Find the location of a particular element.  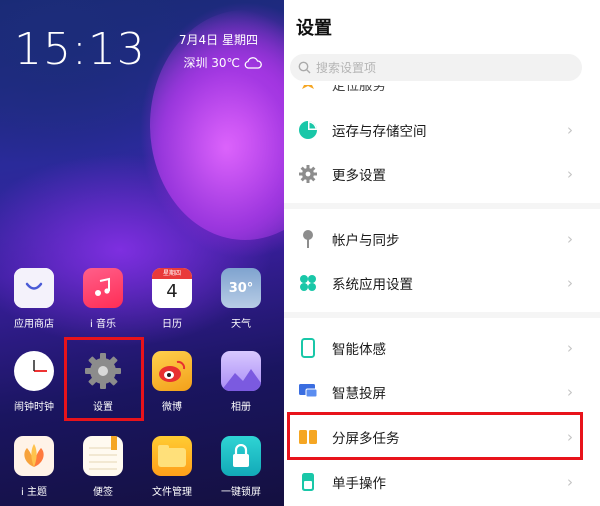

weather-app-temp: 30° is located at coordinates (241, 288).